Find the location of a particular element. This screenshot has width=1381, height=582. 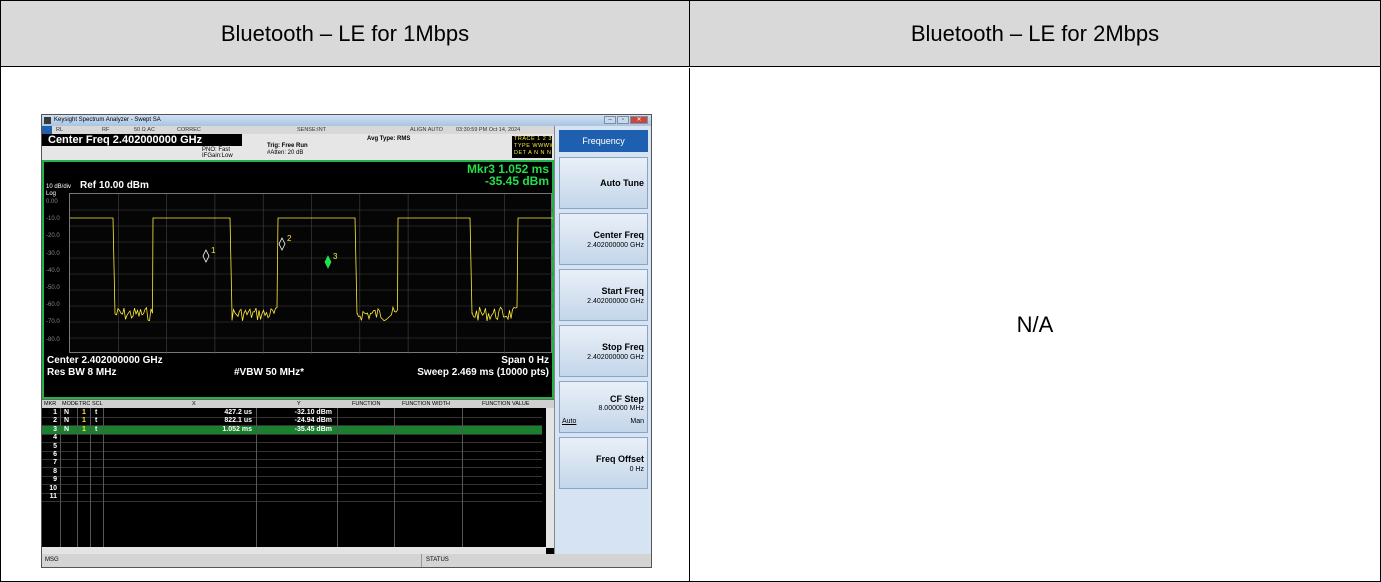

sense-label: SENSE:INT is located at coordinates (312, 130).